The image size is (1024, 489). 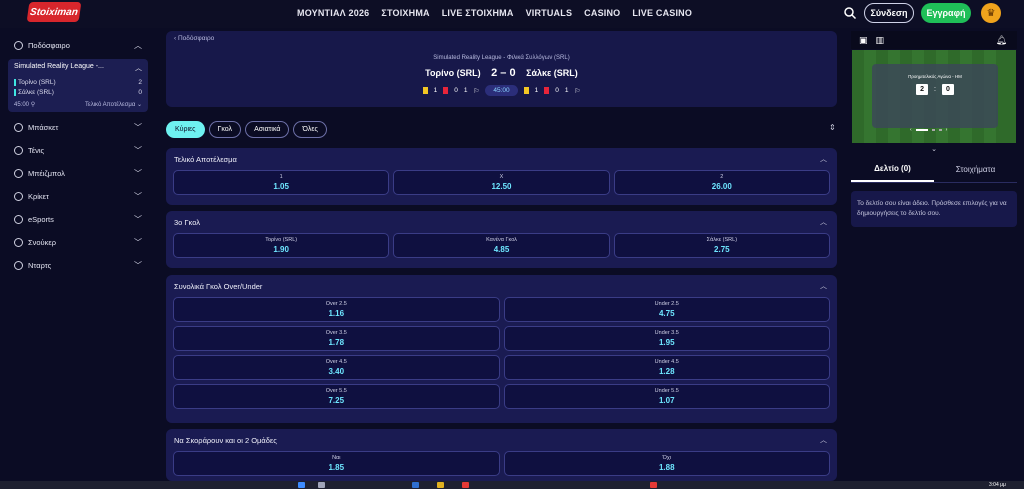 What do you see at coordinates (501, 245) in the screenshot?
I see `odd-button: Κανένα Γκολ 4.85` at bounding box center [501, 245].